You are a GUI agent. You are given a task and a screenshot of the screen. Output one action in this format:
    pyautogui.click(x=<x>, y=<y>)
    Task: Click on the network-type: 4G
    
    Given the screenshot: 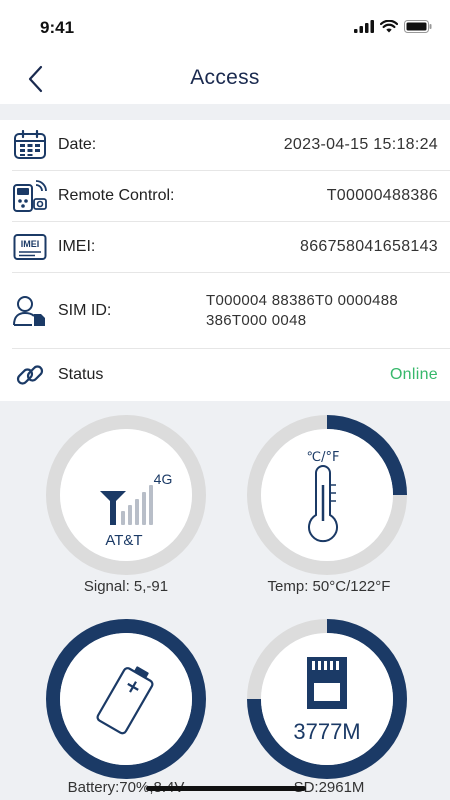 What is the action you would take?
    pyautogui.click(x=163, y=479)
    